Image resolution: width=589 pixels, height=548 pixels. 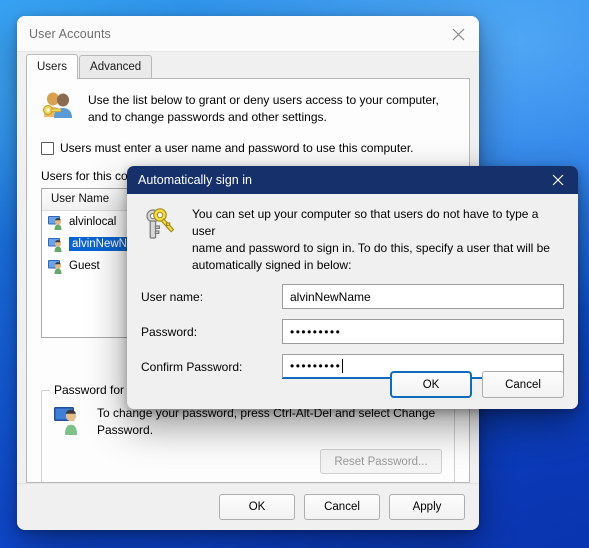 What do you see at coordinates (431, 384) in the screenshot?
I see `dialog-ok-button: OK` at bounding box center [431, 384].